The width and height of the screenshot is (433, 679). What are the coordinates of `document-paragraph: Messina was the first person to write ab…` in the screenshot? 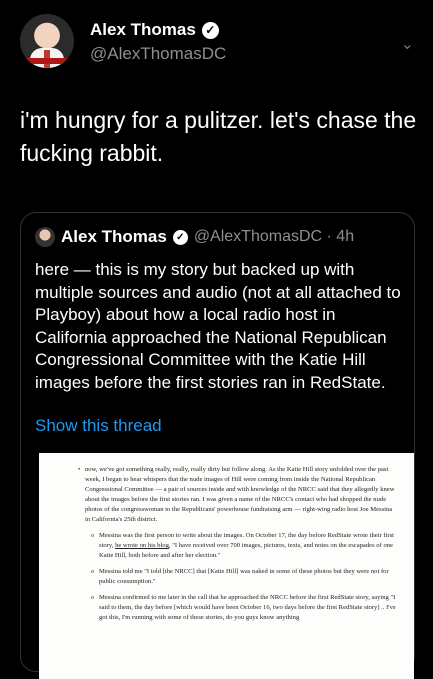 It's located at (244, 546).